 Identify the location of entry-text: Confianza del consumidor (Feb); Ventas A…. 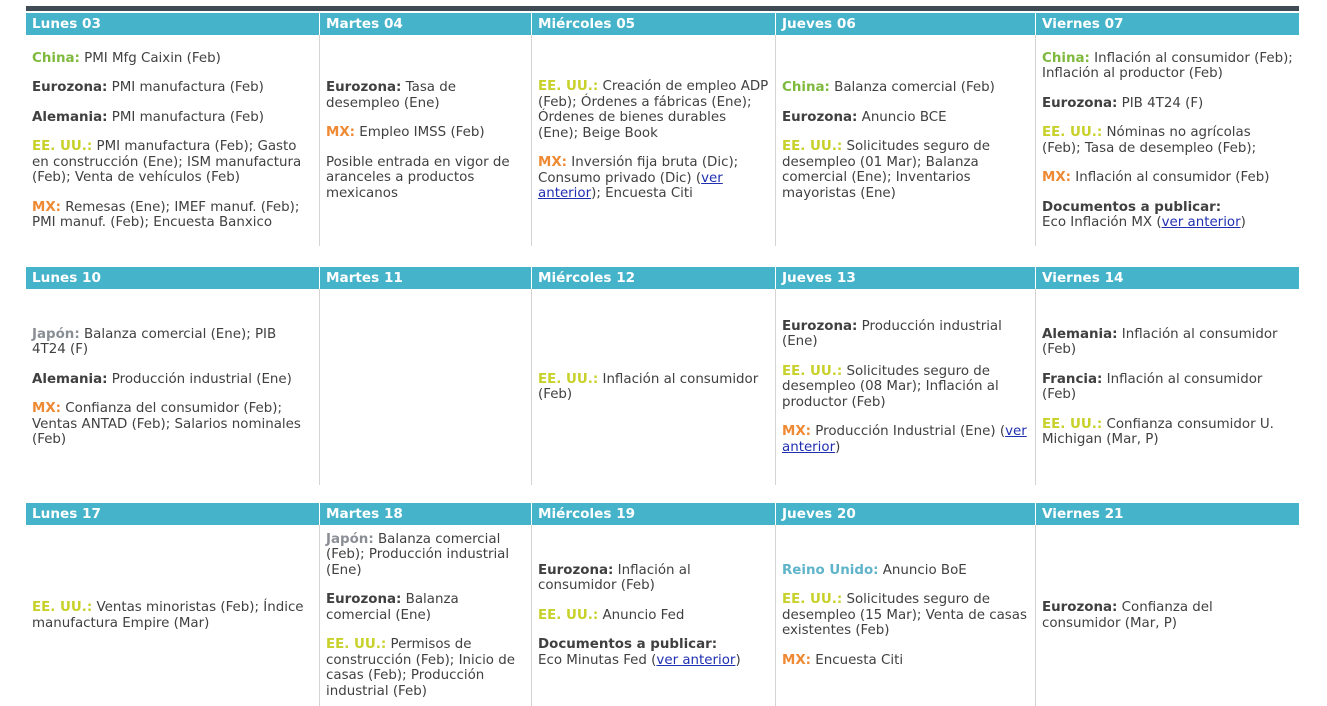
(166, 424).